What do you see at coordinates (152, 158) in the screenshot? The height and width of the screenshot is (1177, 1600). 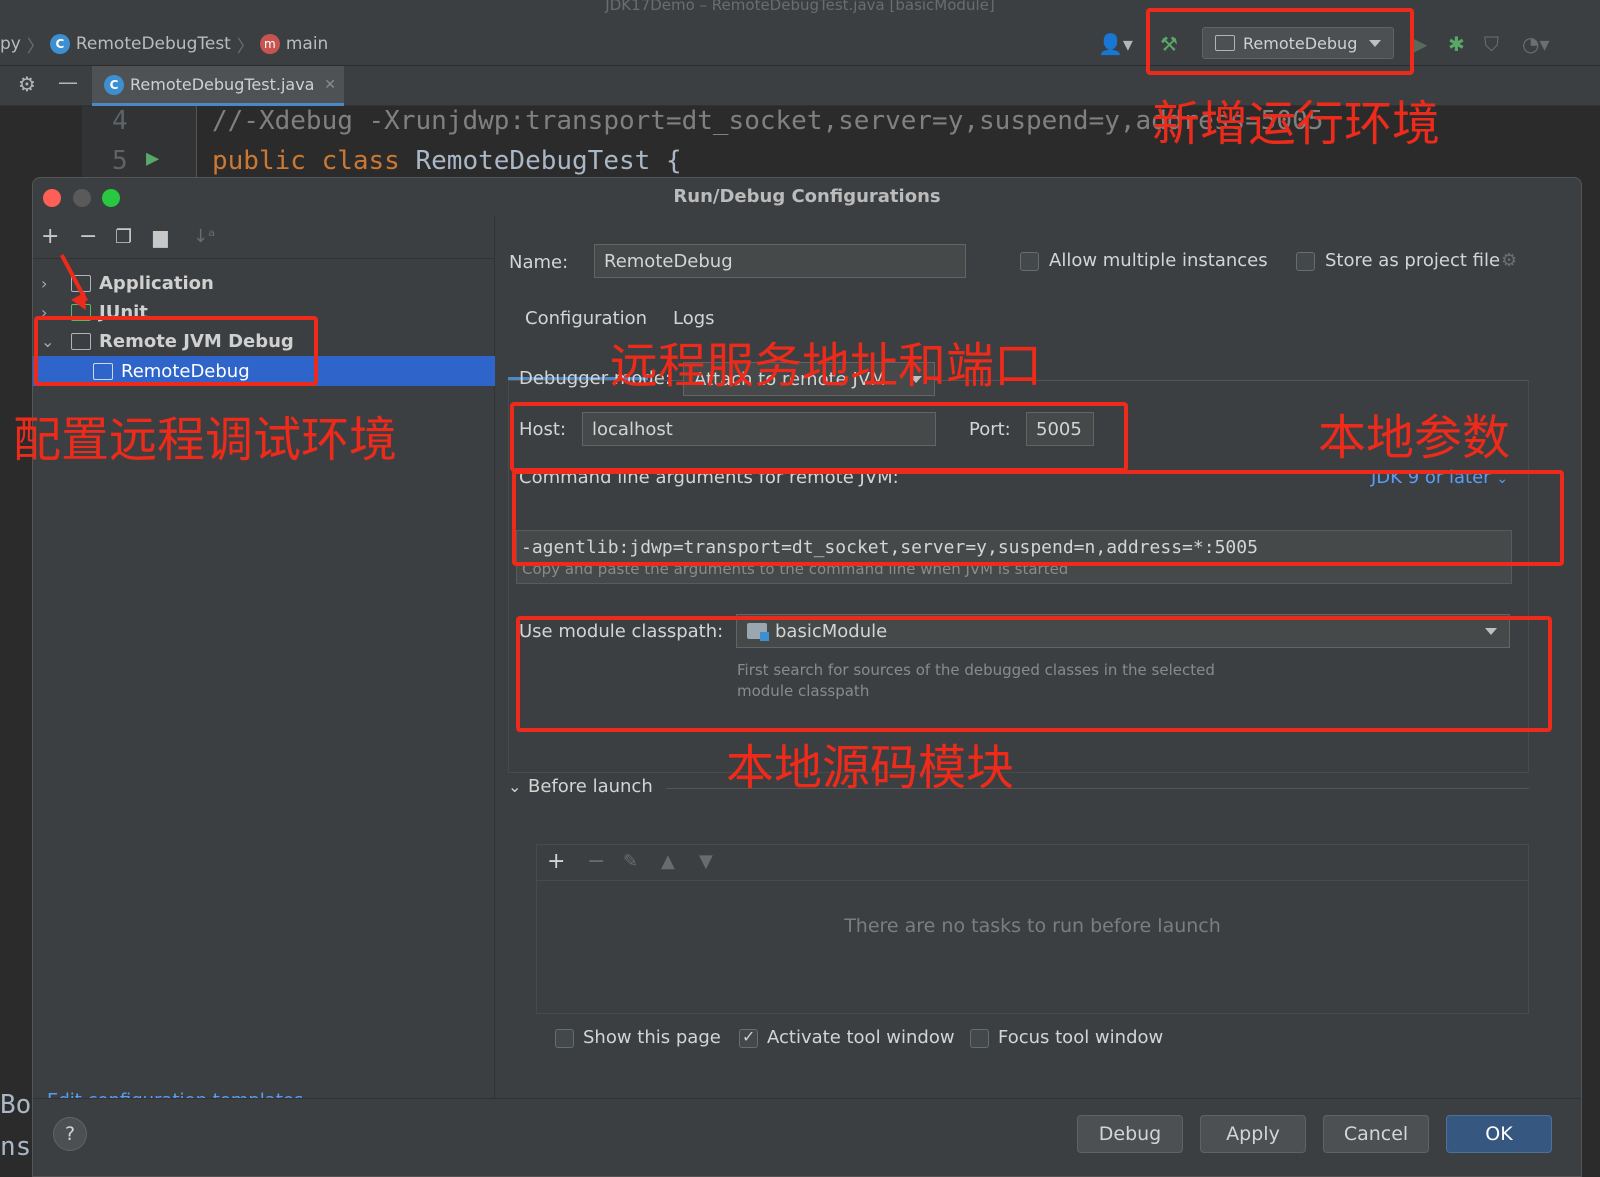 I see `run-gutter-icon: ▶` at bounding box center [152, 158].